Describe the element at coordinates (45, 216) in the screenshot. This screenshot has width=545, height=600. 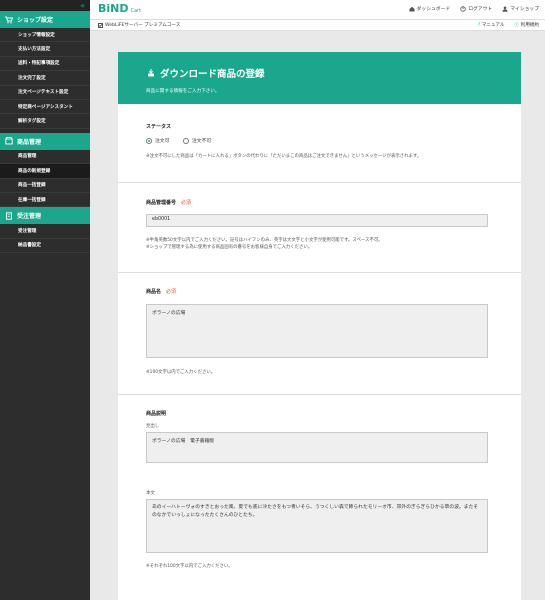
I see `sidebar-section-order-management: 受注管理` at that location.